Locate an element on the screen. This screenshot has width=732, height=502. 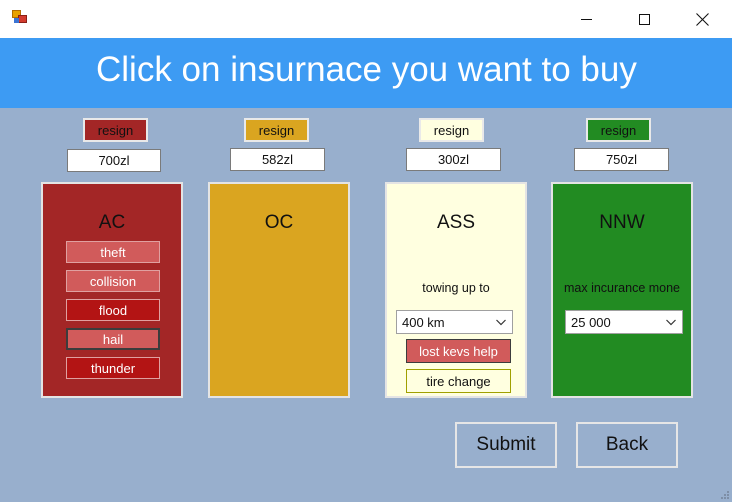
oc-title: OC is located at coordinates (279, 222).